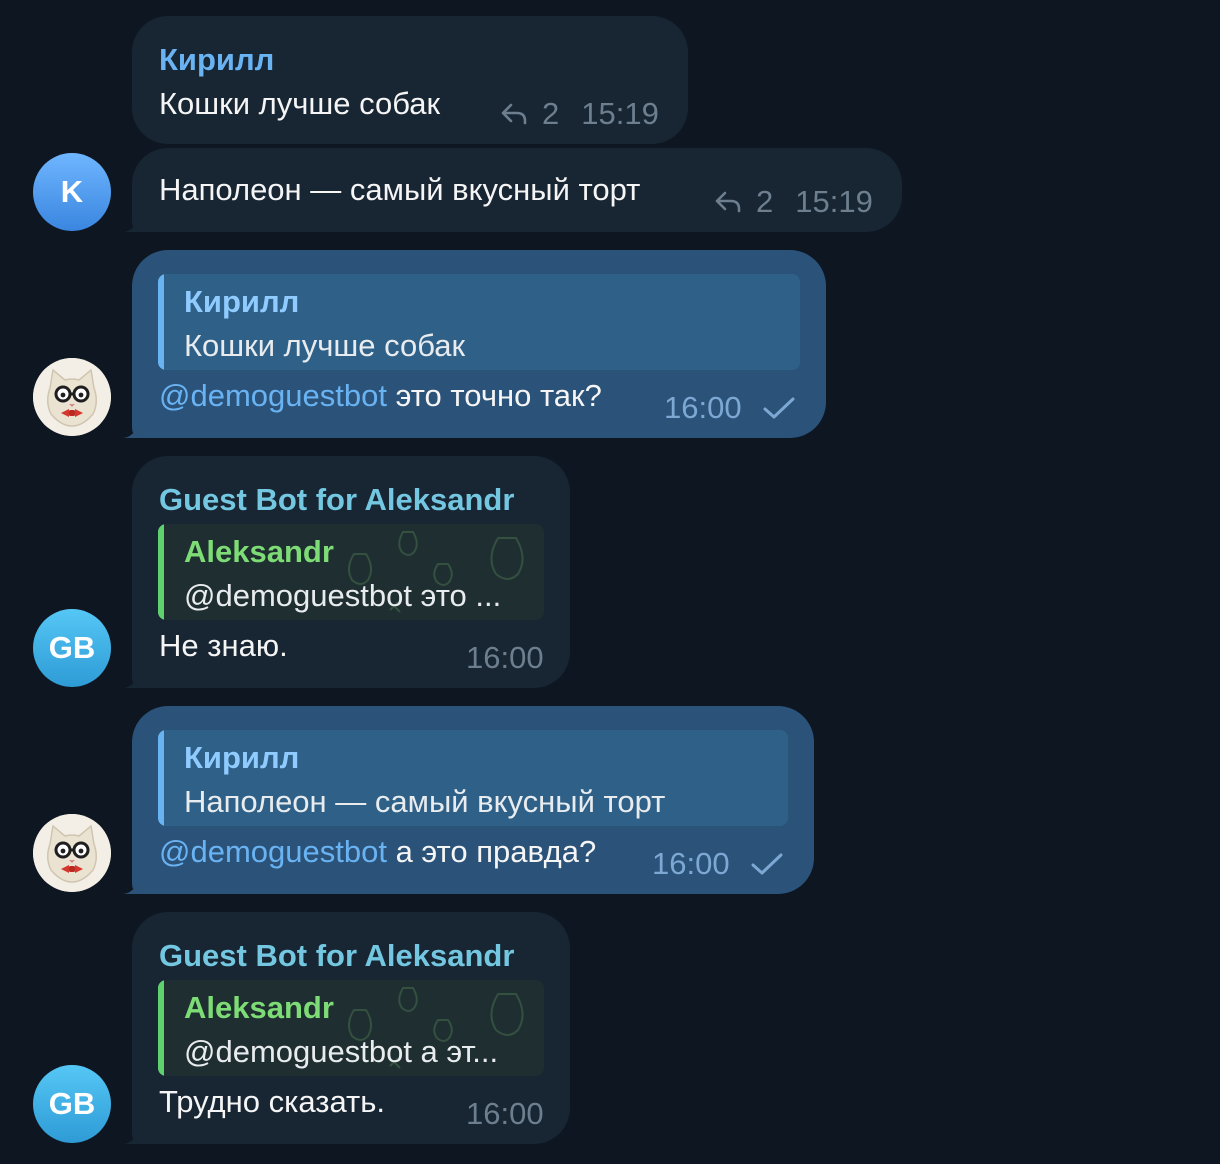  I want to click on avatar-initial: K, so click(72, 191).